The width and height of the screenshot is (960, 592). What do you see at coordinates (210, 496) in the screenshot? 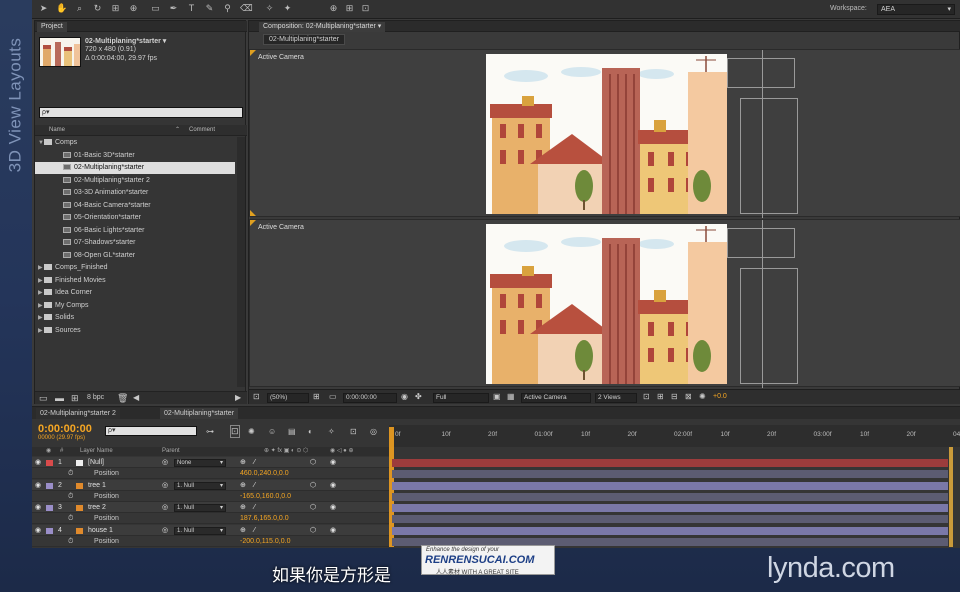
I see `property-row: ⏱ Position -165.0,160.0,0.0` at bounding box center [210, 496].